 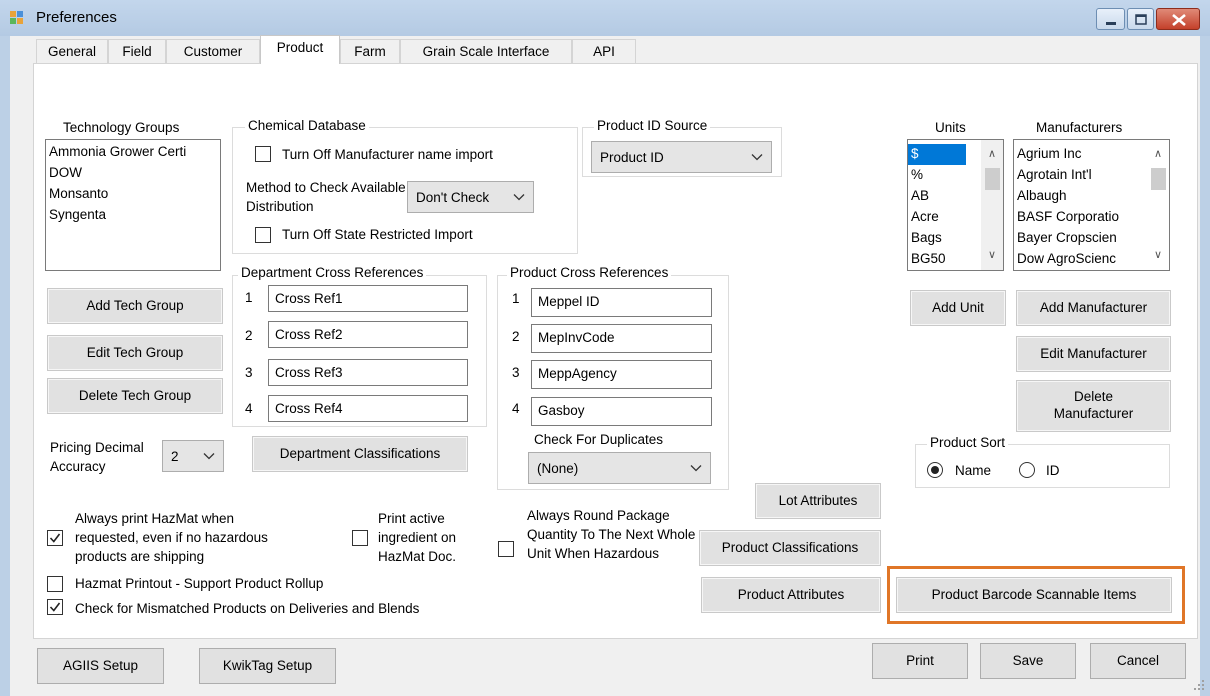 I want to click on tab-field: Field, so click(x=137, y=51).